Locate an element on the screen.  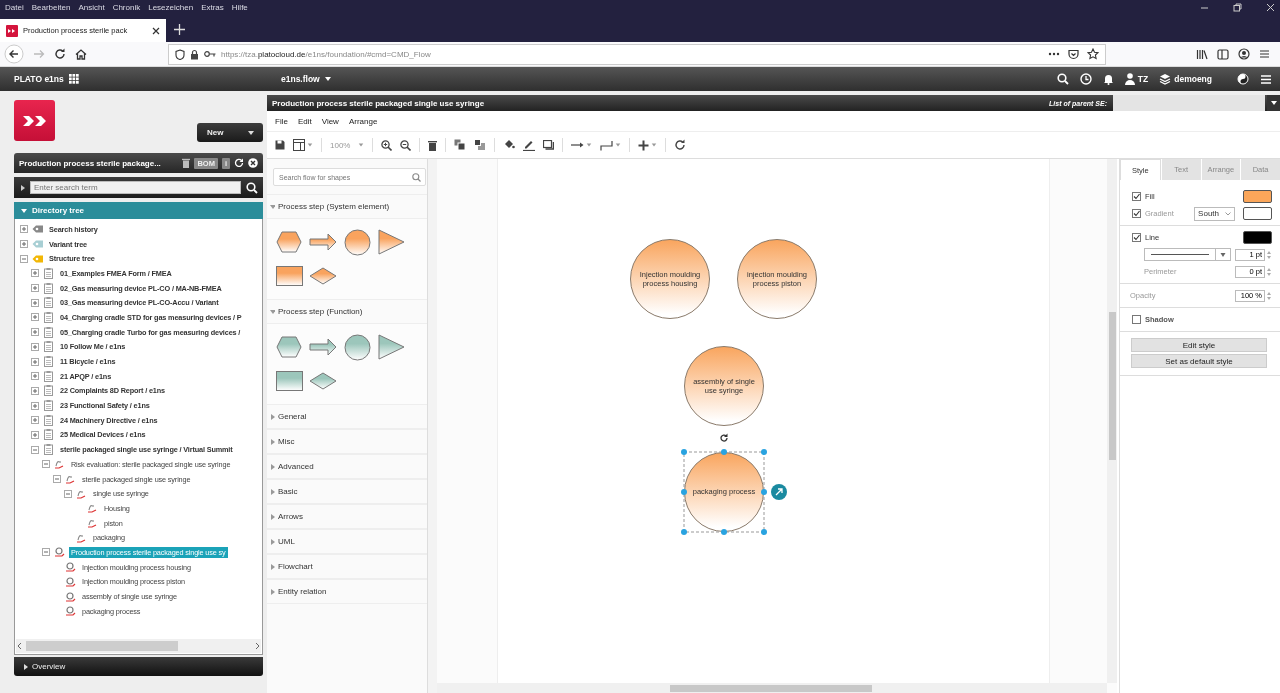
palette-header: Misc is located at coordinates (347, 441).